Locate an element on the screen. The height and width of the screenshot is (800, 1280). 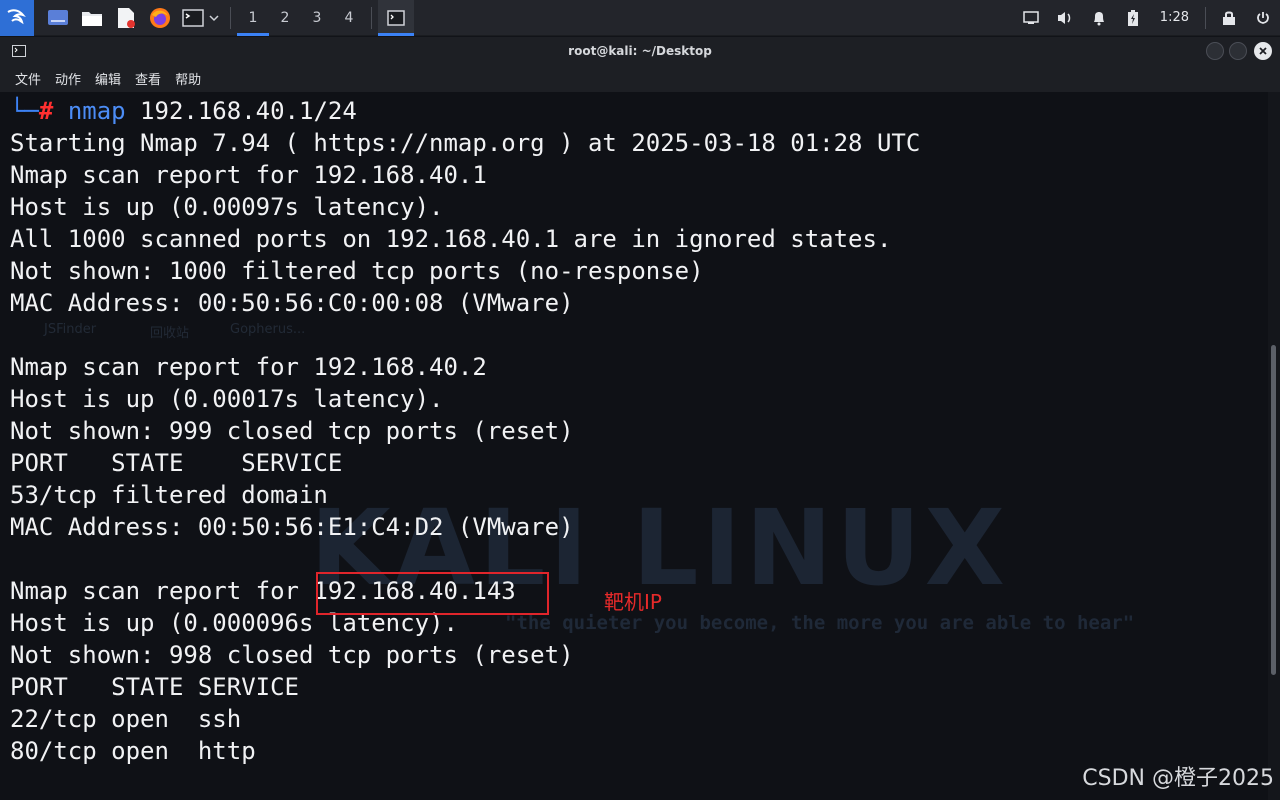
output-line: Not shown: 999 closed tcp ports (reset) is located at coordinates (292, 431).